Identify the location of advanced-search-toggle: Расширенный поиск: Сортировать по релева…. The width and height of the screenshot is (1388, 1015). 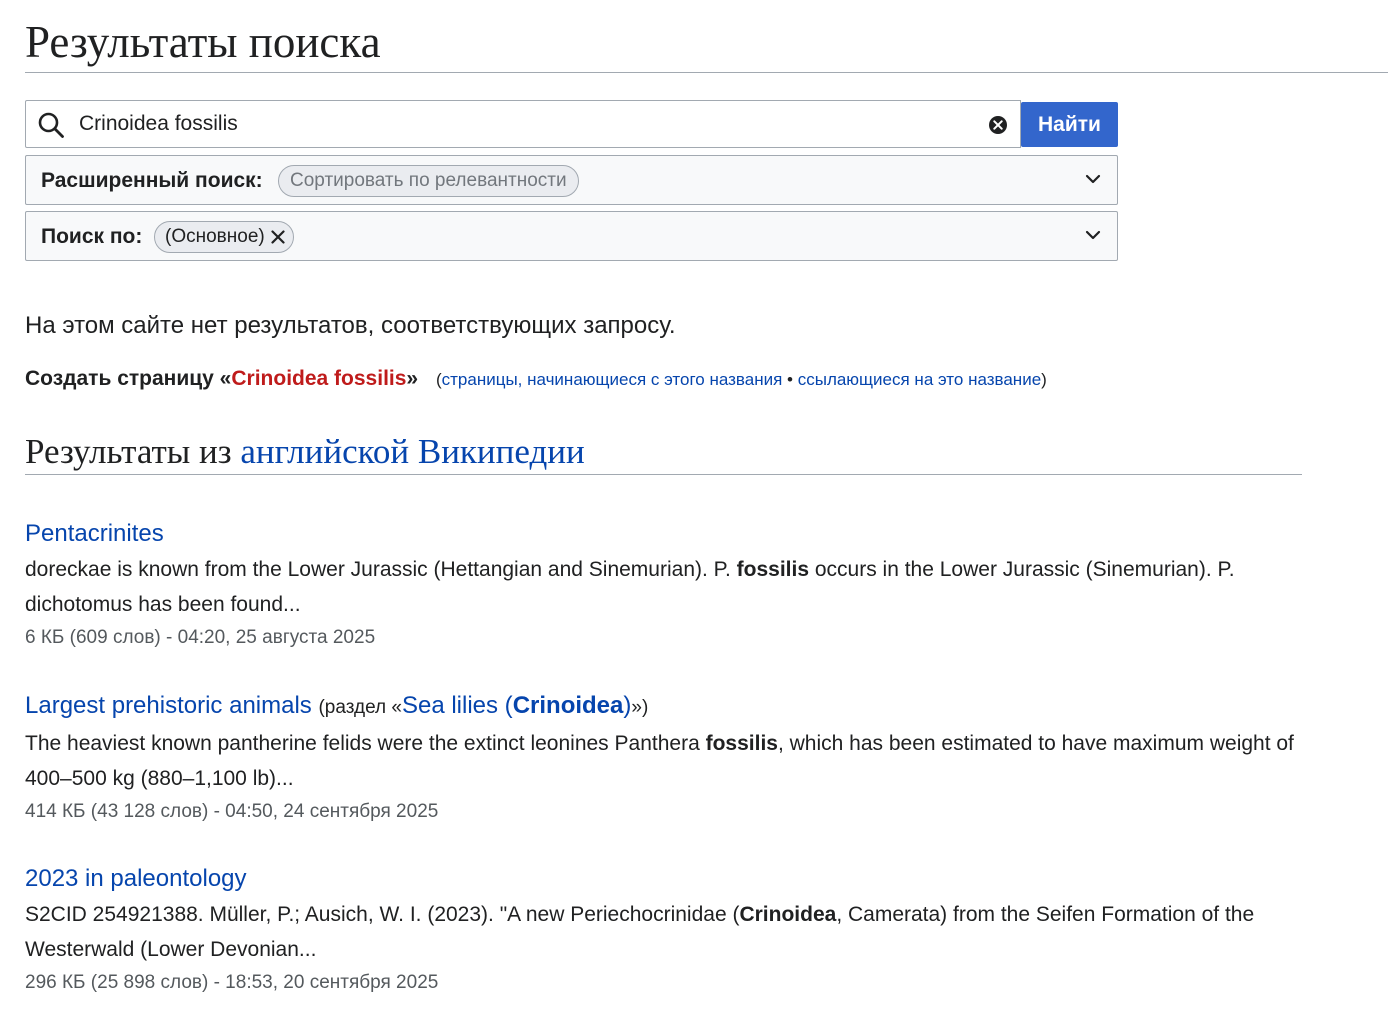
(571, 180).